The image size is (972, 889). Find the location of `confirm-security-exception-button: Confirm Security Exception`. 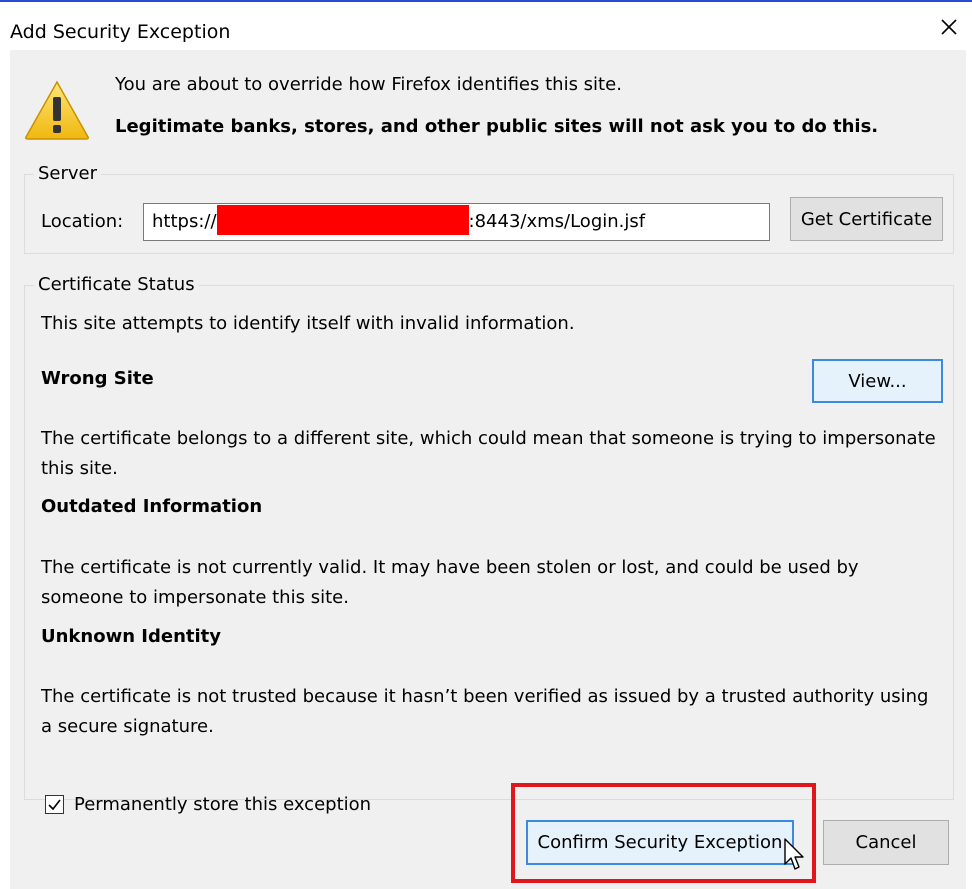

confirm-security-exception-button: Confirm Security Exception is located at coordinates (660, 842).